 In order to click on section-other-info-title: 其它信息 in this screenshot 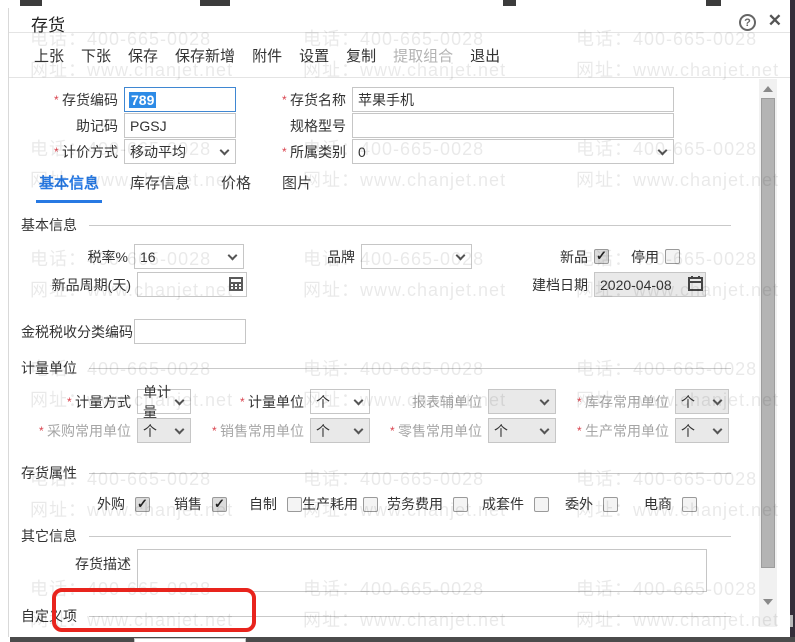, I will do `click(49, 536)`.